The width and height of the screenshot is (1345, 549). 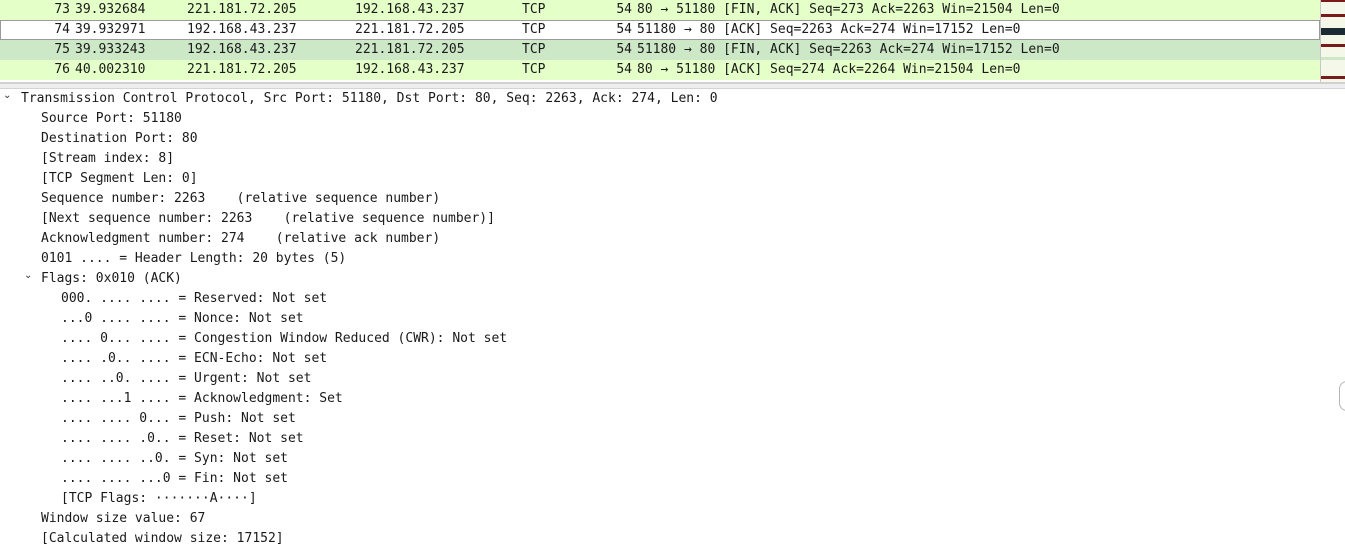 What do you see at coordinates (110, 29) in the screenshot?
I see `packet-time: 39.932971` at bounding box center [110, 29].